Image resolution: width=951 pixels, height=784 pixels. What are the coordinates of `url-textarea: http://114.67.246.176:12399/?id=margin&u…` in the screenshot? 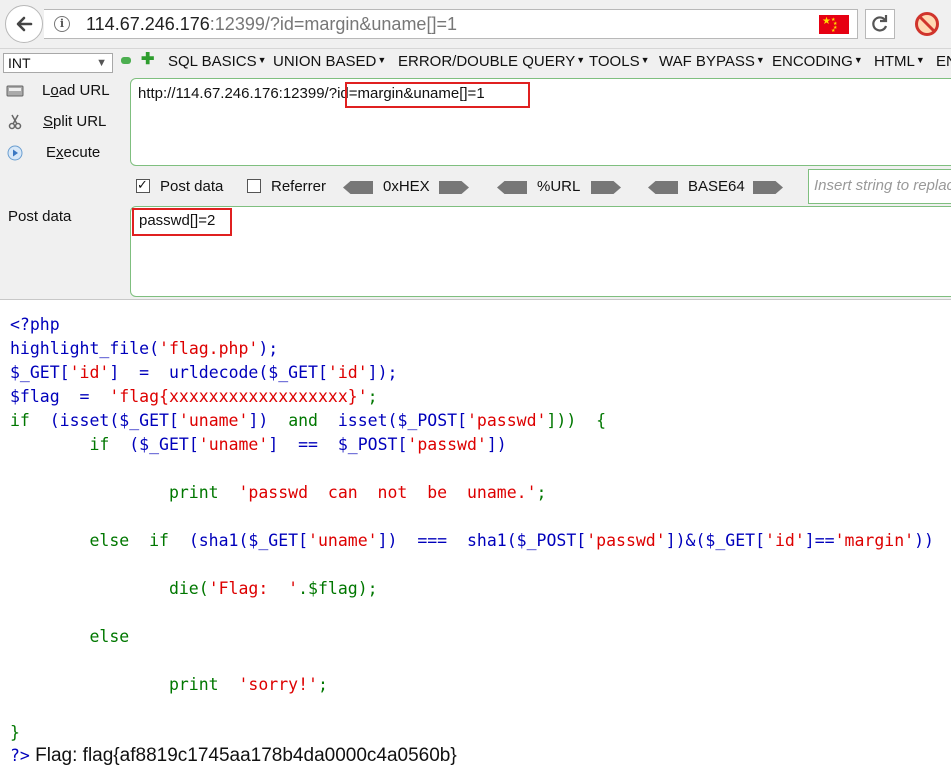 It's located at (540, 122).